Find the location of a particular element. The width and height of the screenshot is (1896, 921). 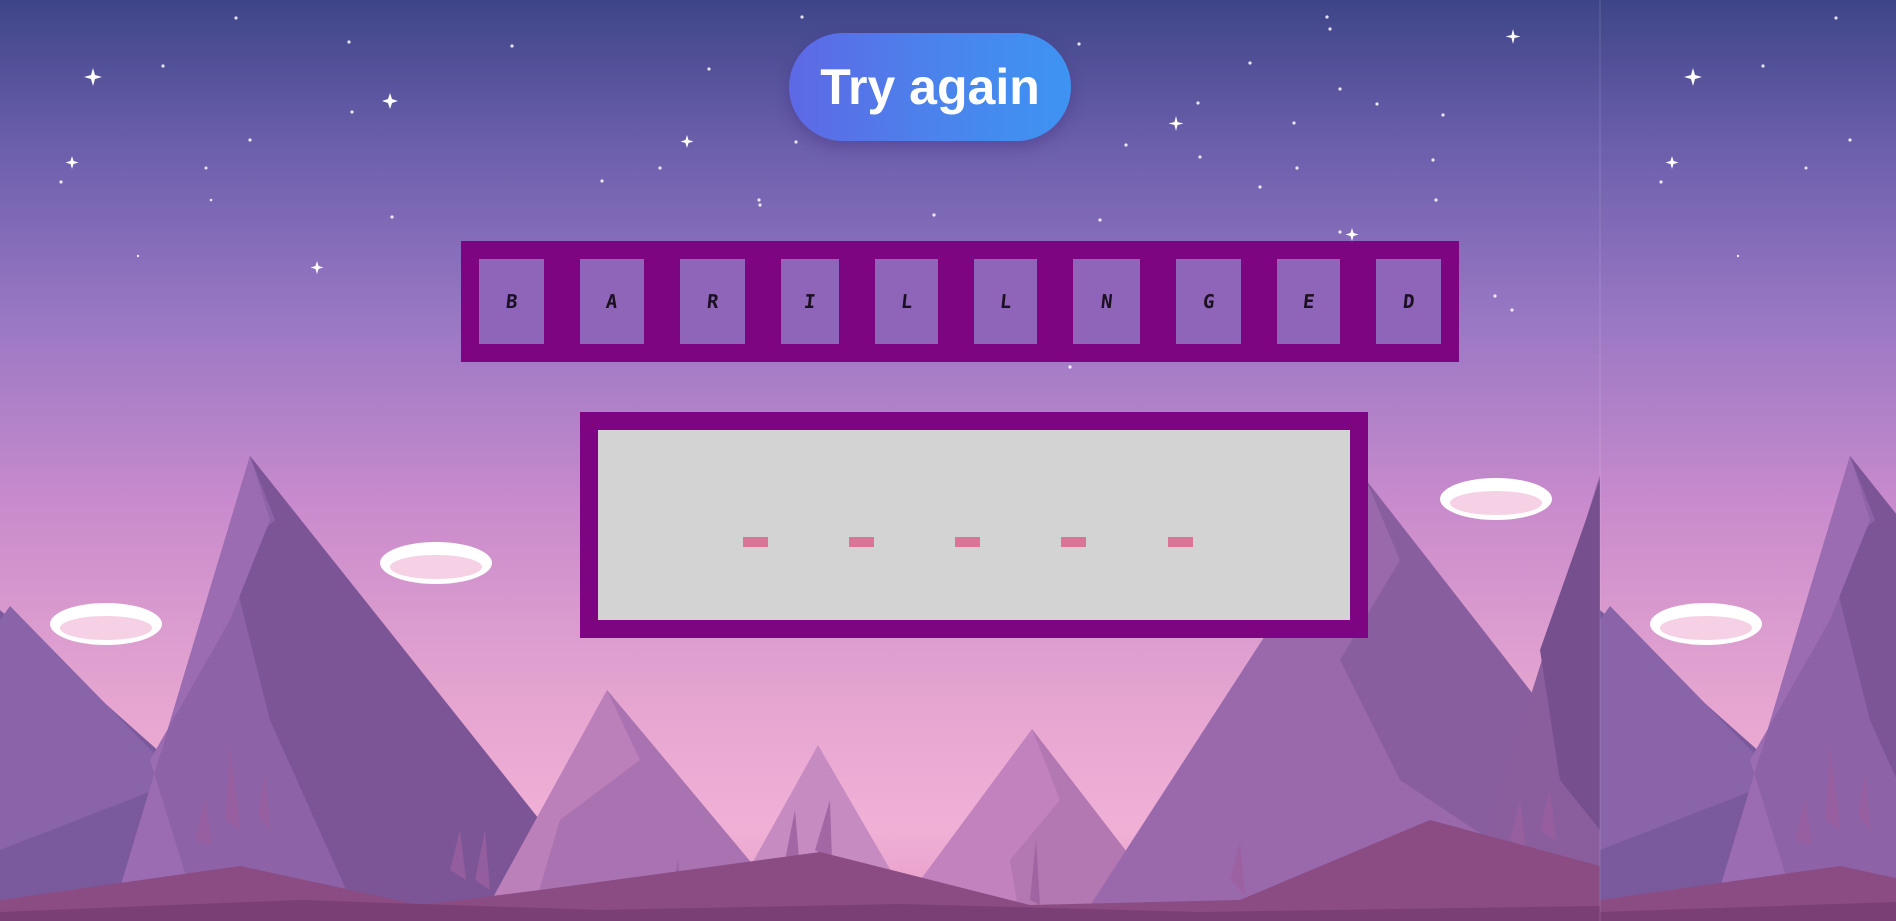

answer-area is located at coordinates (974, 525).